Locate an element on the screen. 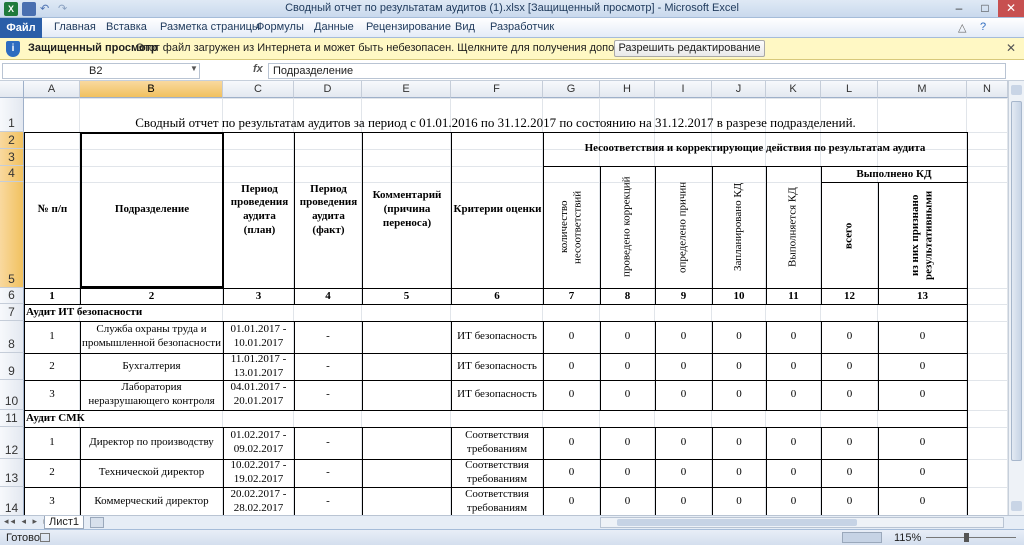 The image size is (1024, 545). name-box: B2 is located at coordinates (101, 71).